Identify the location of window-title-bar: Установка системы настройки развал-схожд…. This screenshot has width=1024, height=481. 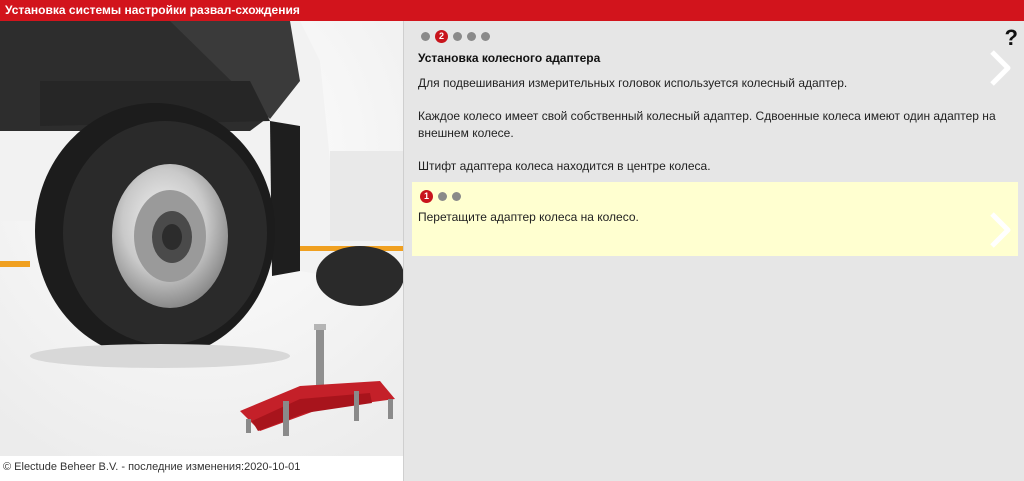
(512, 10).